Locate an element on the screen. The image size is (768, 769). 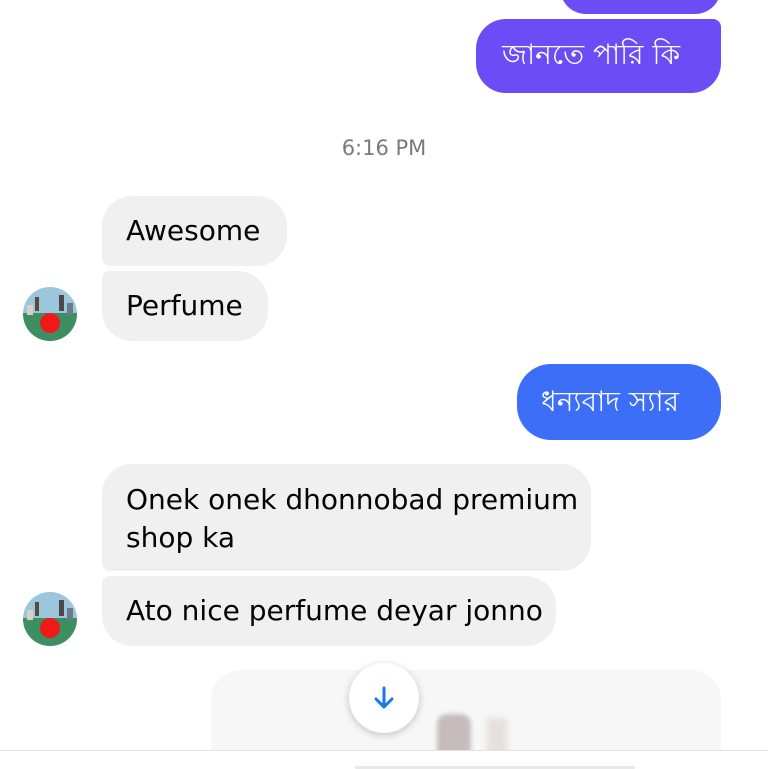
message-text: Ato nice perfume deyar jonno is located at coordinates (334, 610).